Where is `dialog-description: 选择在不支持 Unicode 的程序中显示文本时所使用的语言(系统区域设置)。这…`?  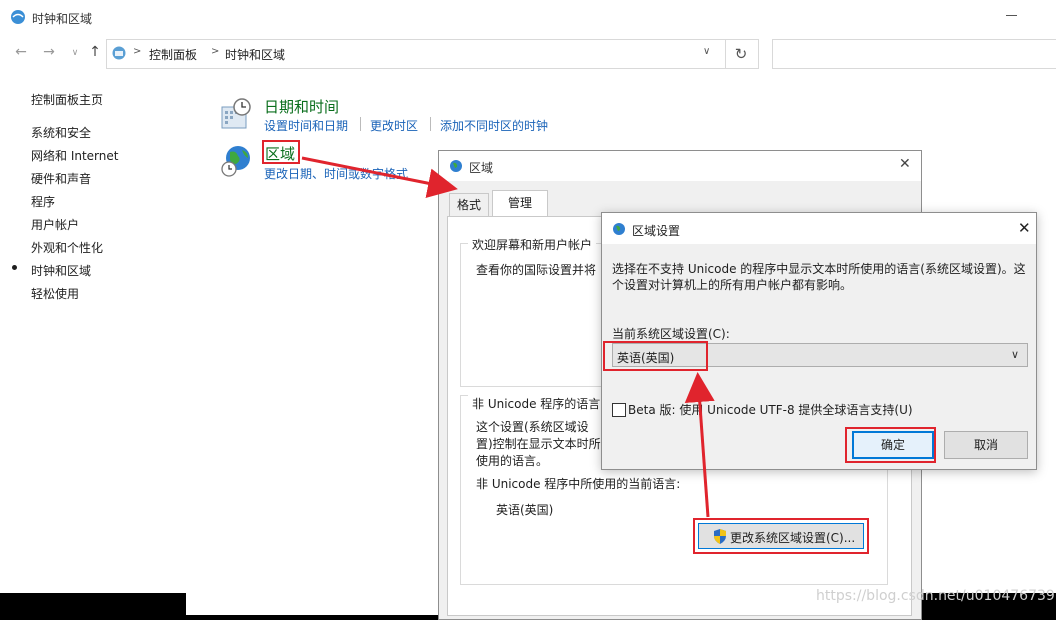 dialog-description: 选择在不支持 Unicode 的程序中显示文本时所使用的语言(系统区域设置)。这… is located at coordinates (819, 277).